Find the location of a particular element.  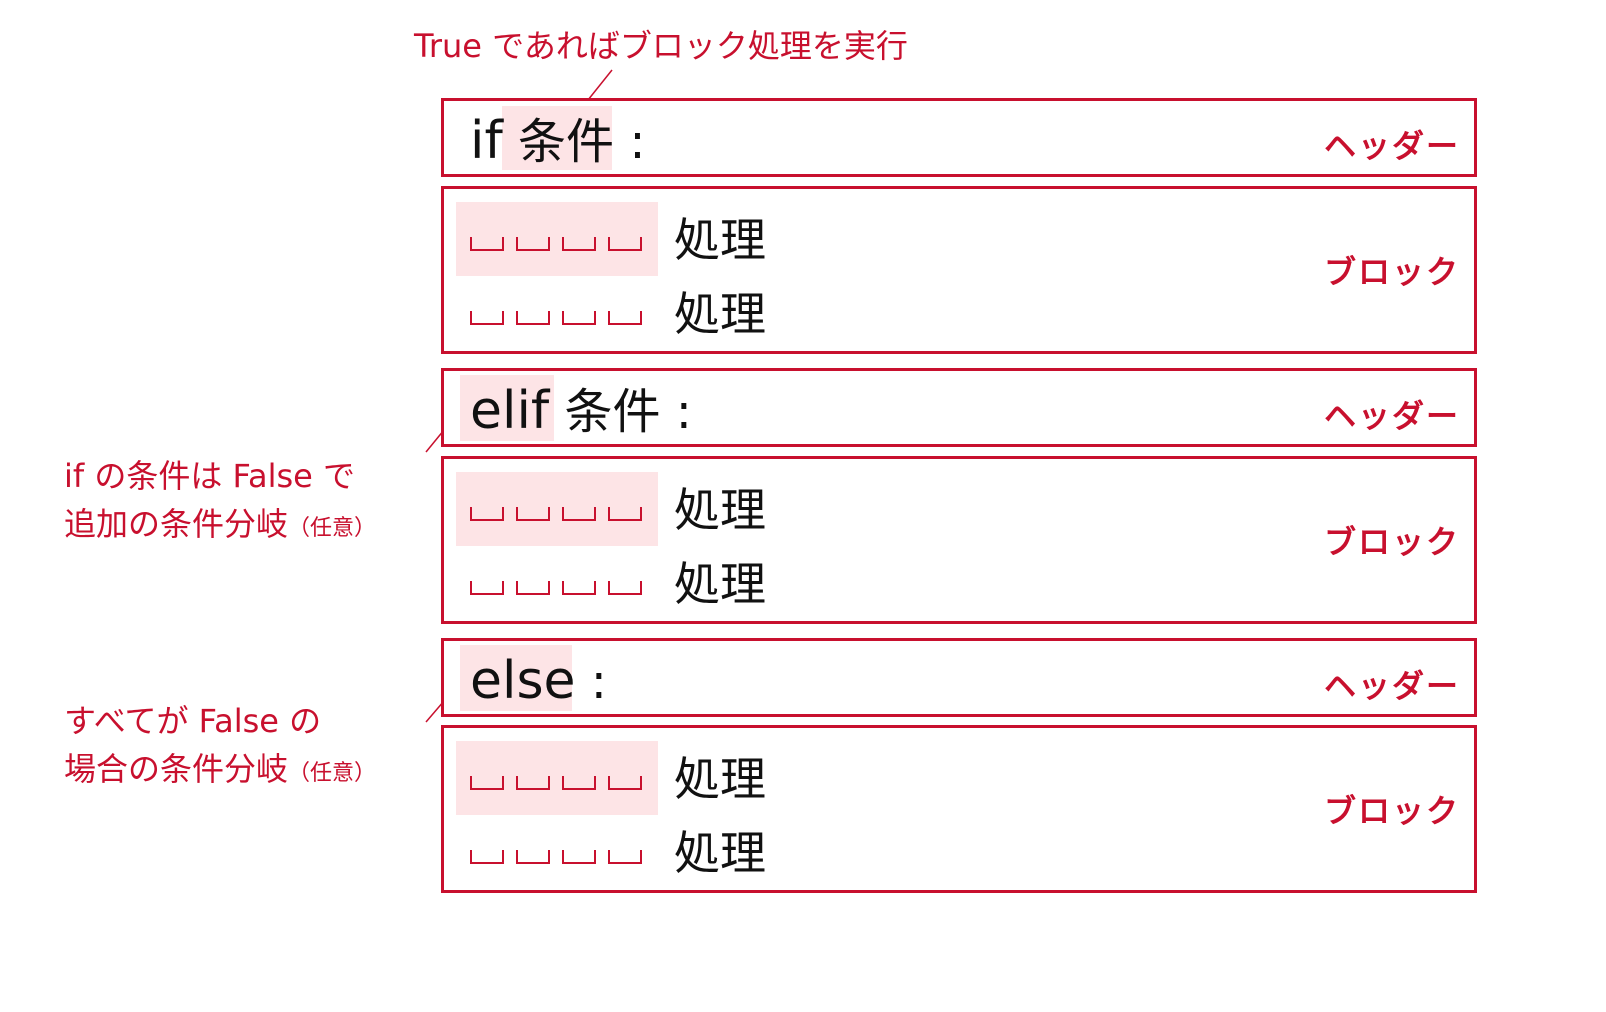

else-header-code: else : is located at coordinates (538, 681).